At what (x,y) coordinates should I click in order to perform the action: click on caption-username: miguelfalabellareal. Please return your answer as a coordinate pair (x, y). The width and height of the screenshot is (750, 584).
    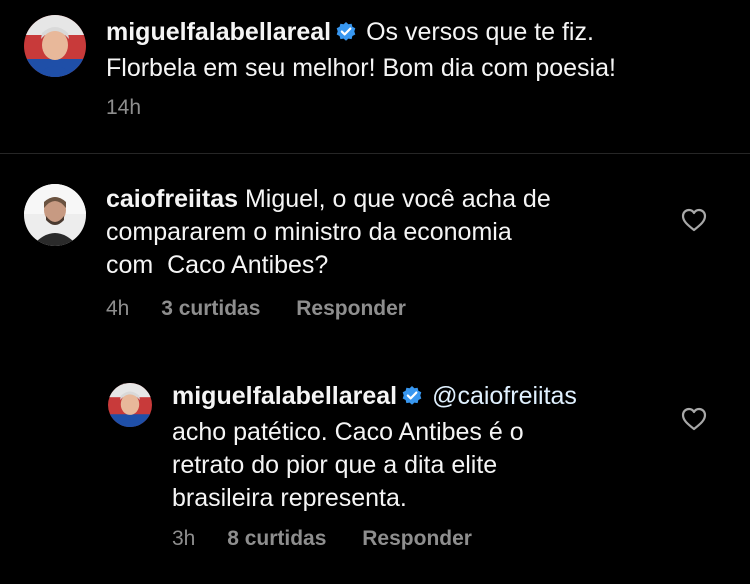
    Looking at the image, I should click on (218, 32).